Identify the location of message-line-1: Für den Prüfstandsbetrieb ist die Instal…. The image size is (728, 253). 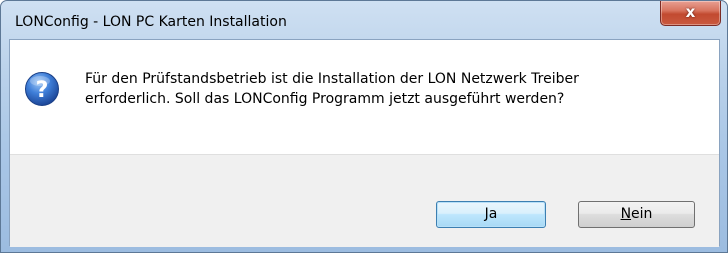
(332, 79).